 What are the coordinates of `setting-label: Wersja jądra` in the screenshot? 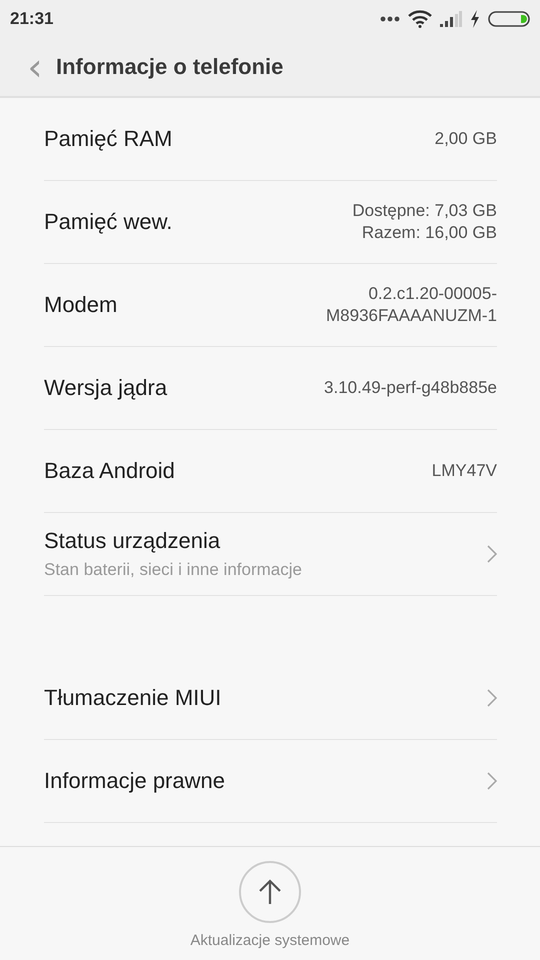 It's located at (106, 388).